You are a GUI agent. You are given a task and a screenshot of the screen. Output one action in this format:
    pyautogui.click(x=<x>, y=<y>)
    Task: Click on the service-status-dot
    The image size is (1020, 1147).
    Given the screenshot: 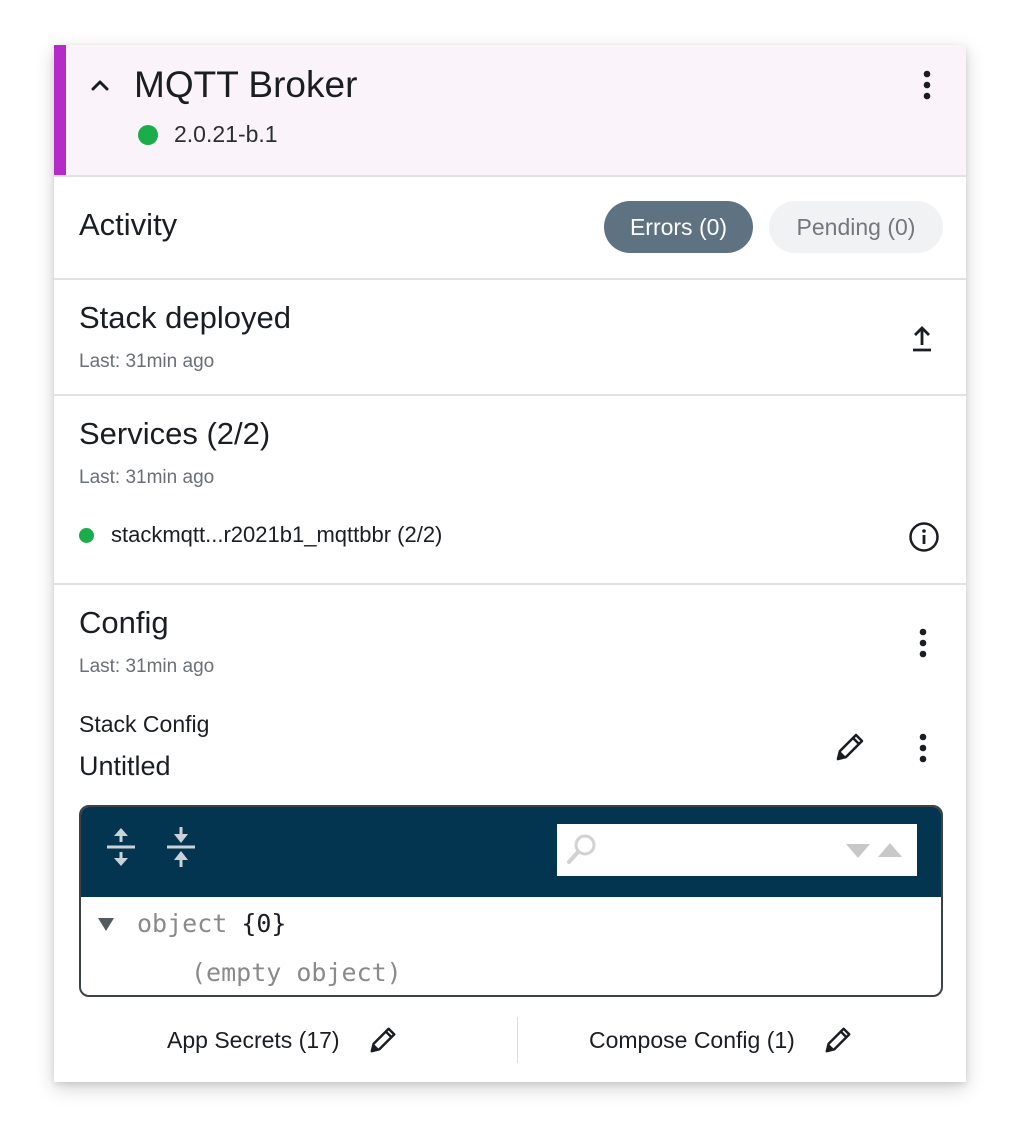 What is the action you would take?
    pyautogui.click(x=86, y=535)
    